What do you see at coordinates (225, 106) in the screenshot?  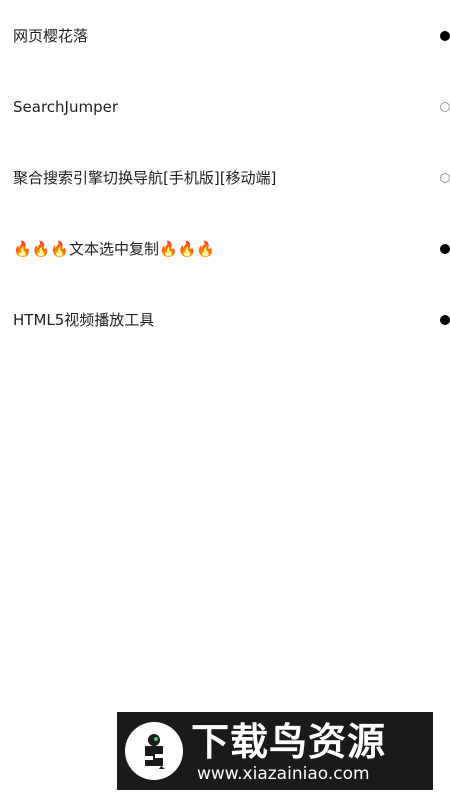 I see `script-item-searchjumper: SearchJumper` at bounding box center [225, 106].